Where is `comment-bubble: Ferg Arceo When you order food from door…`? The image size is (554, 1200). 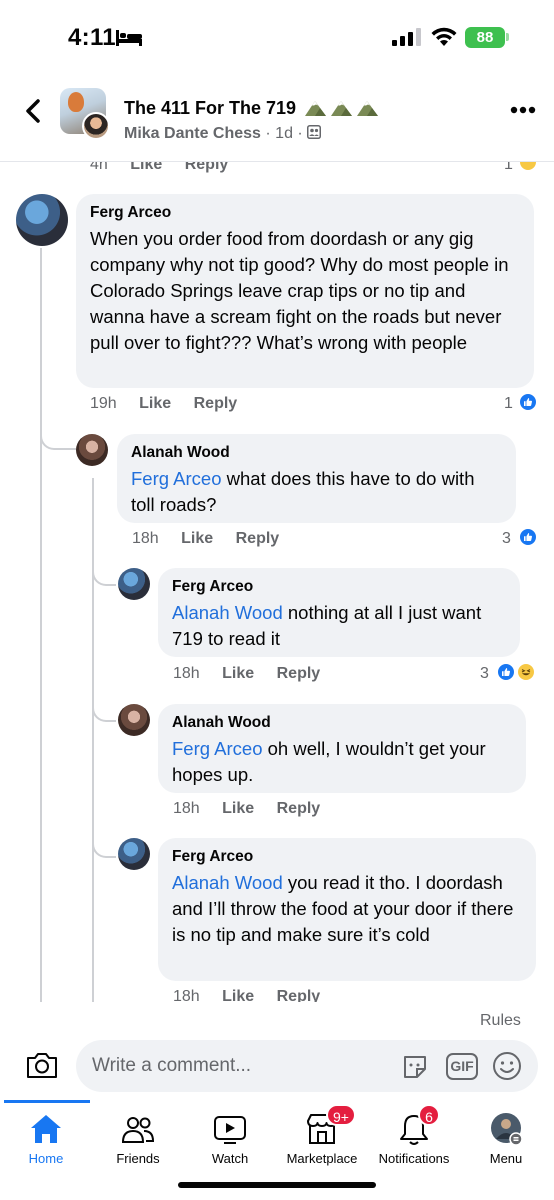 comment-bubble: Ferg Arceo When you order food from door… is located at coordinates (305, 291).